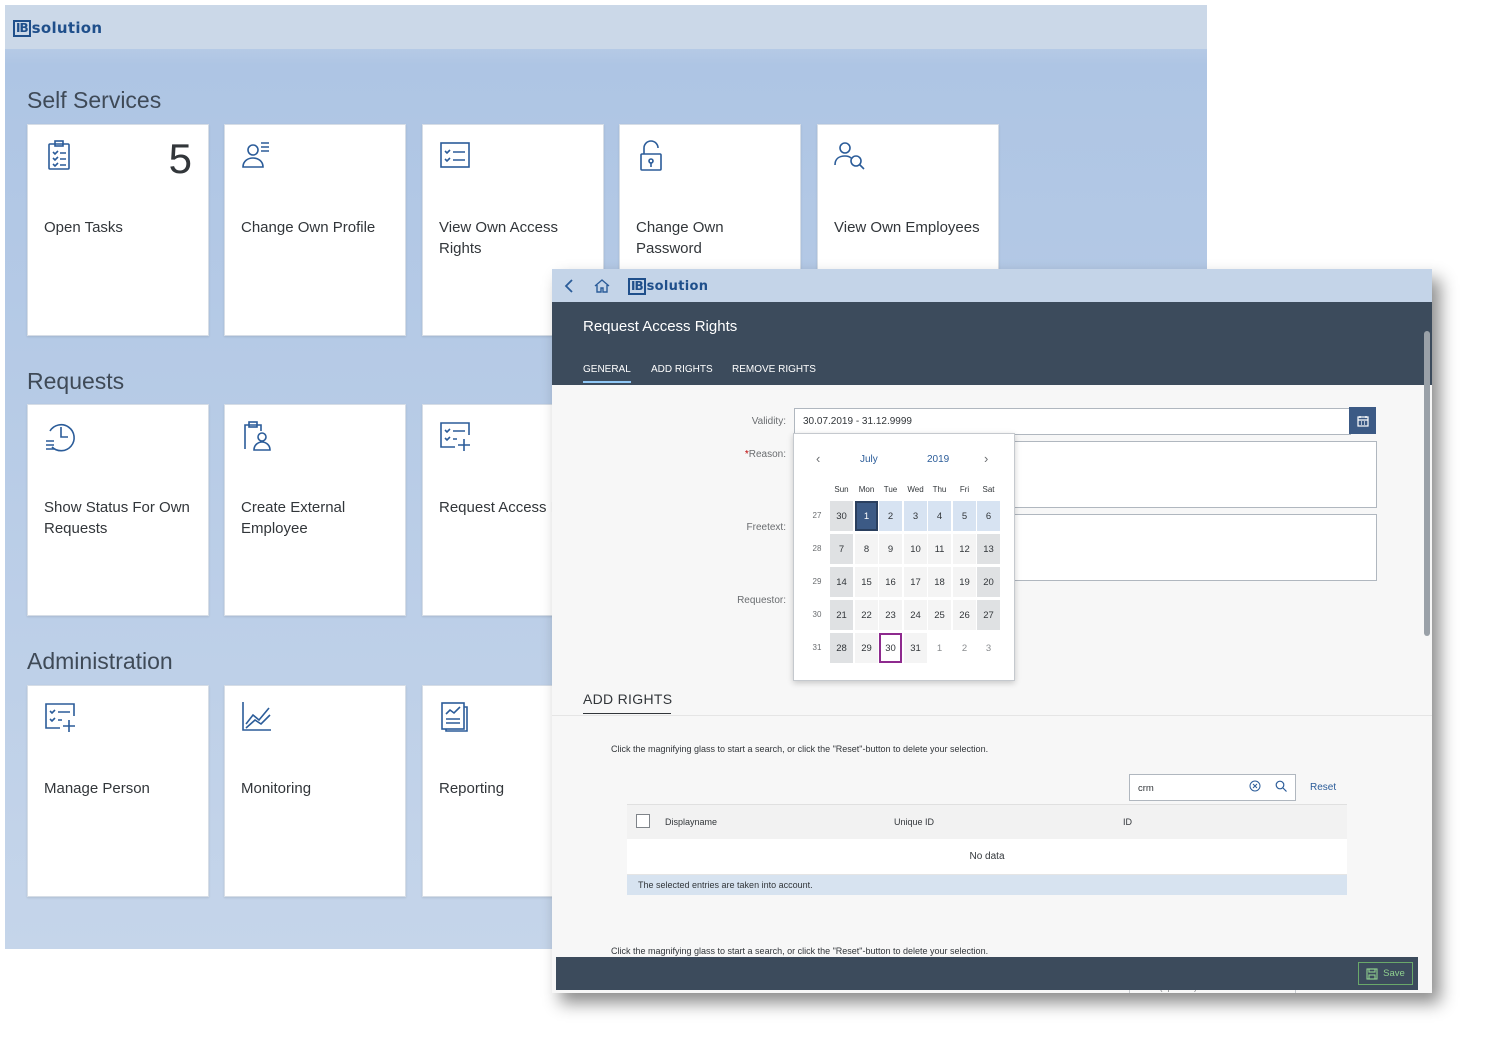 Image resolution: width=1493 pixels, height=1041 pixels. What do you see at coordinates (841, 489) in the screenshot?
I see `weekday-header: Sun` at bounding box center [841, 489].